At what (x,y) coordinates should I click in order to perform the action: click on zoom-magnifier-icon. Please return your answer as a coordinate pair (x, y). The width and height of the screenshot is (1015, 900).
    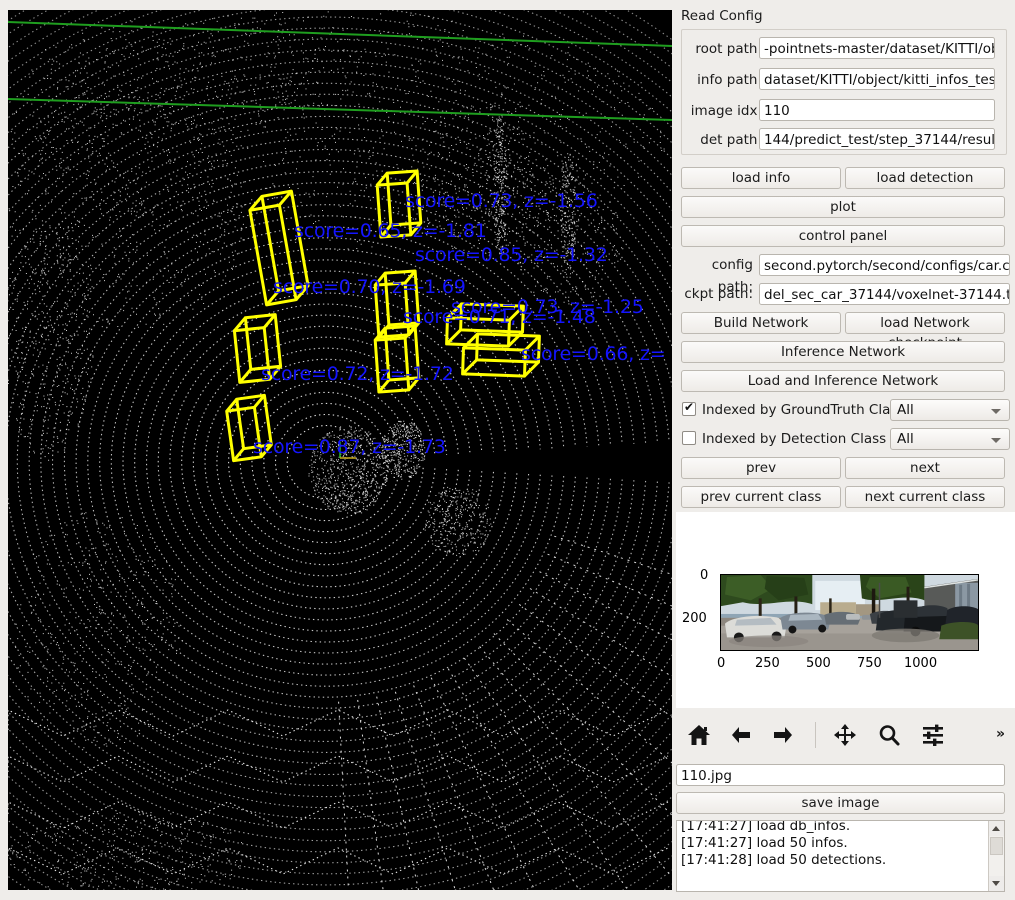
    Looking at the image, I should click on (889, 735).